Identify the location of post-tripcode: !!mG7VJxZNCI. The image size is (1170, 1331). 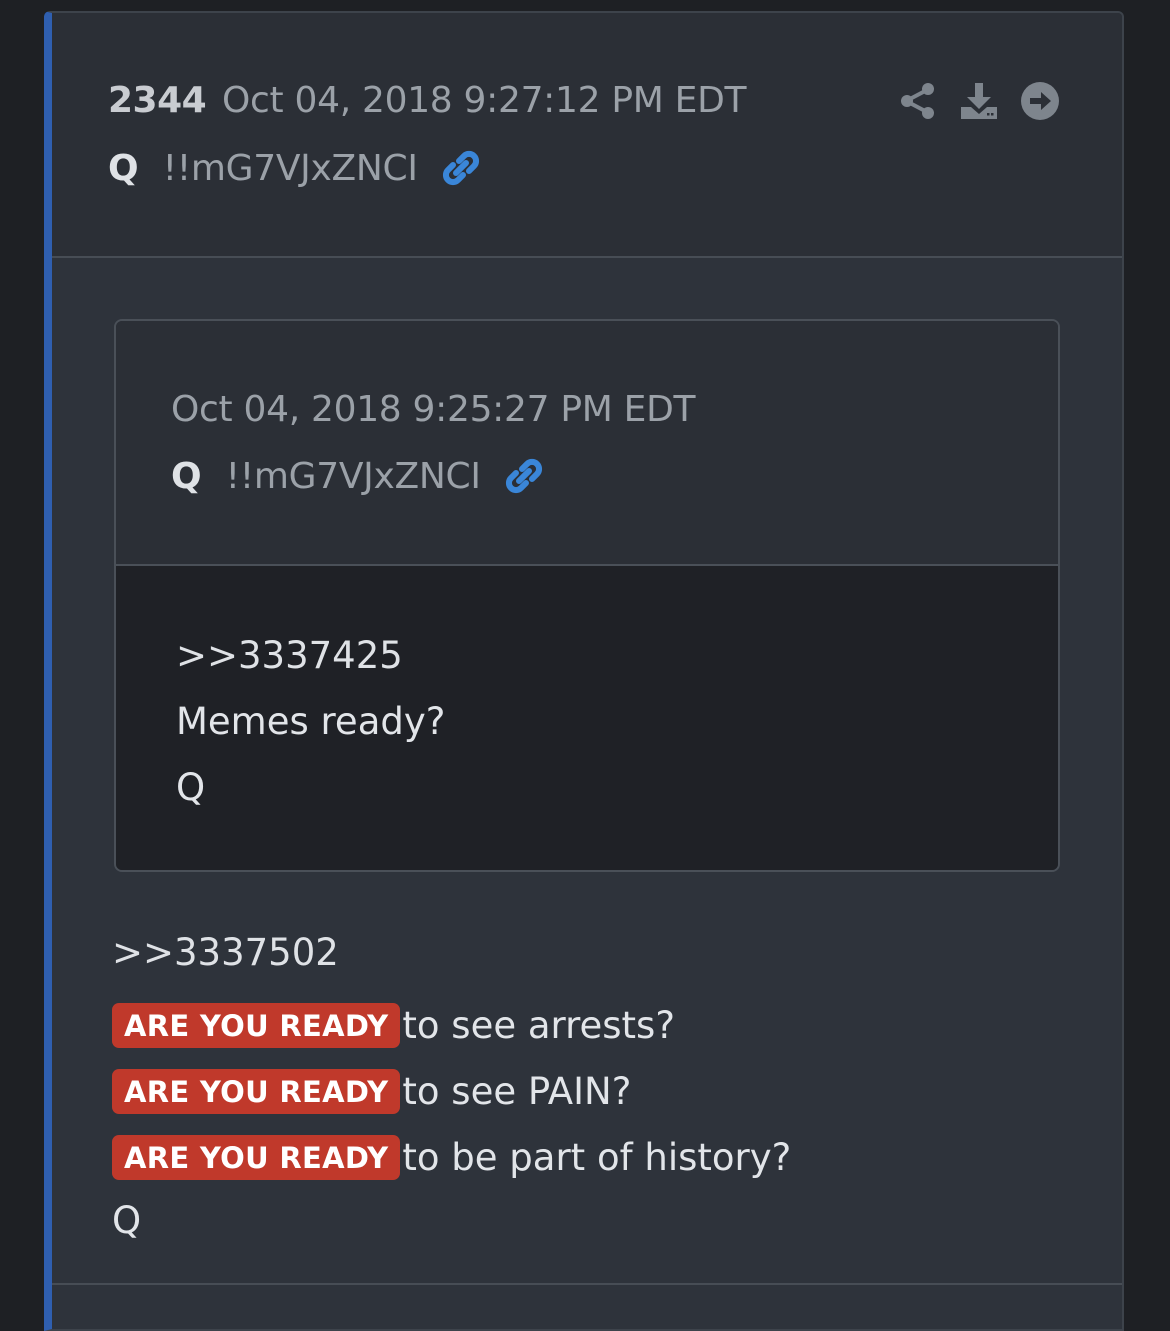
(290, 168).